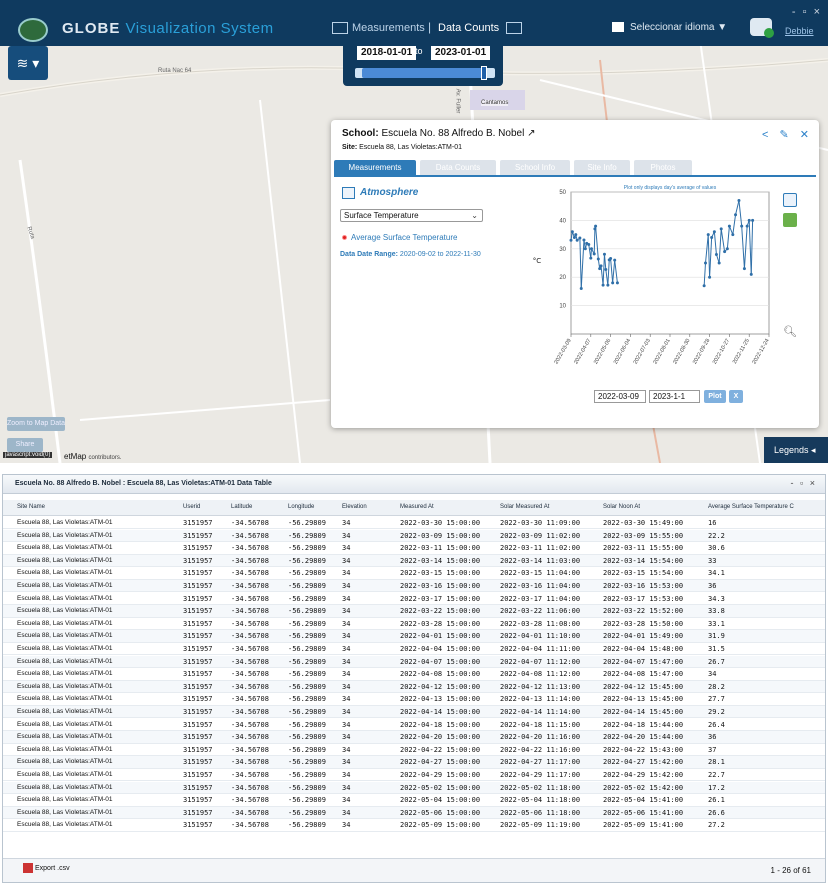  Describe the element at coordinates (461, 53) in the screenshot. I see `end-date-input: 2023-01-01` at that location.